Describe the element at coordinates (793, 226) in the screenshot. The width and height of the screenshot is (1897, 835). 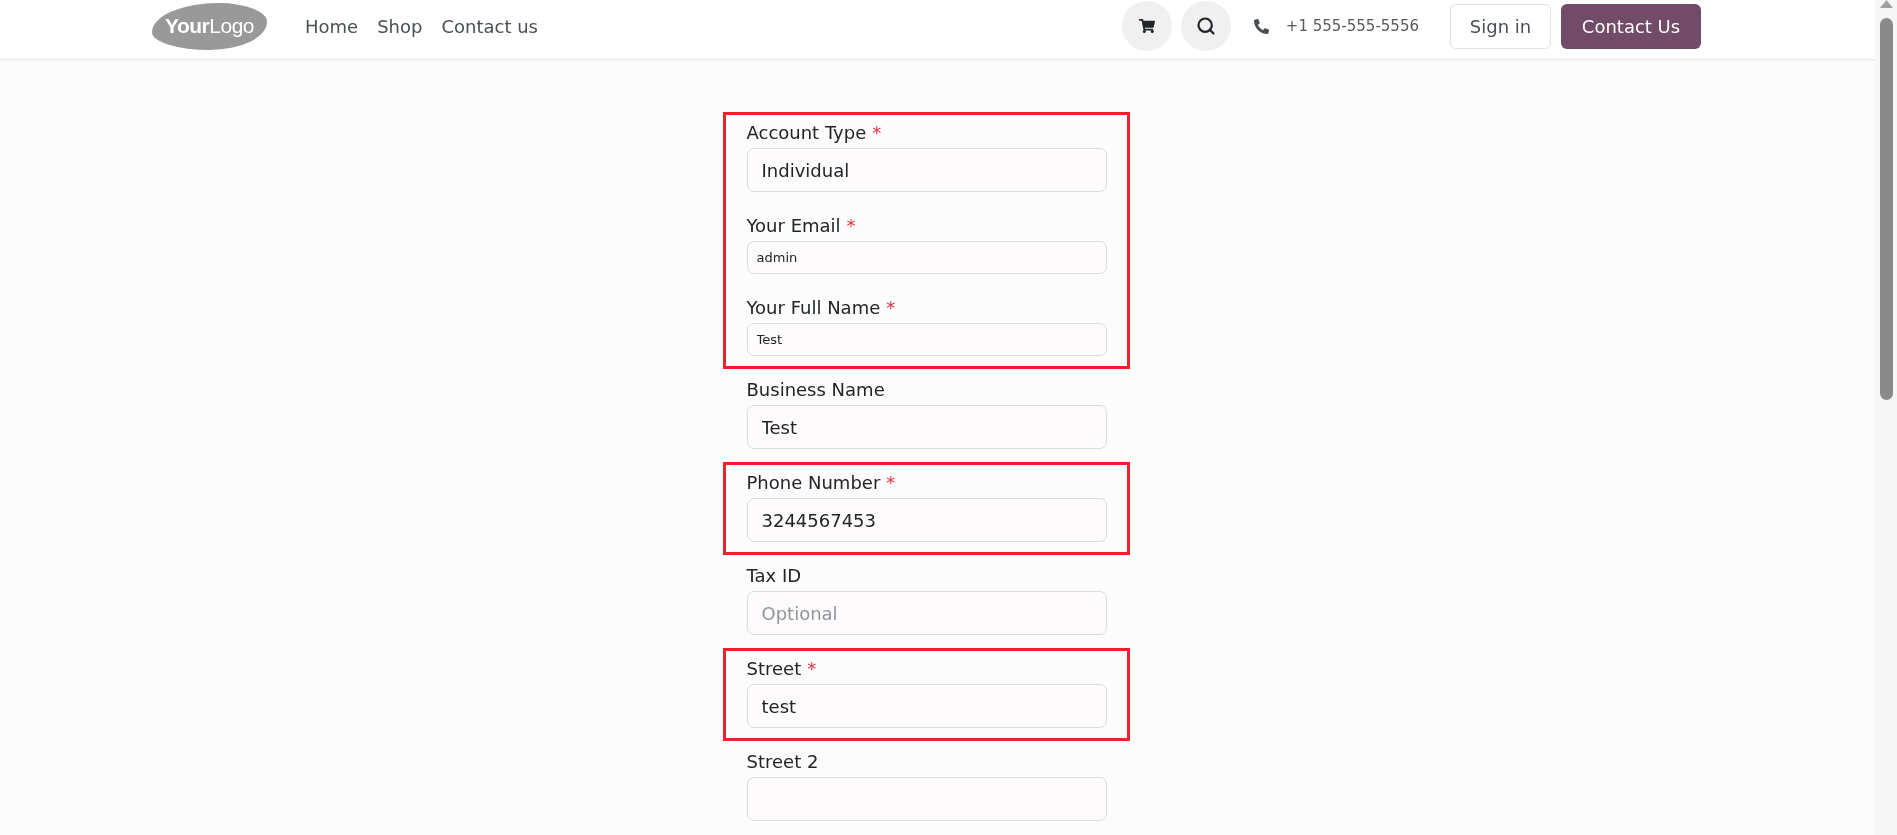
I see `field-label: Your Email` at that location.